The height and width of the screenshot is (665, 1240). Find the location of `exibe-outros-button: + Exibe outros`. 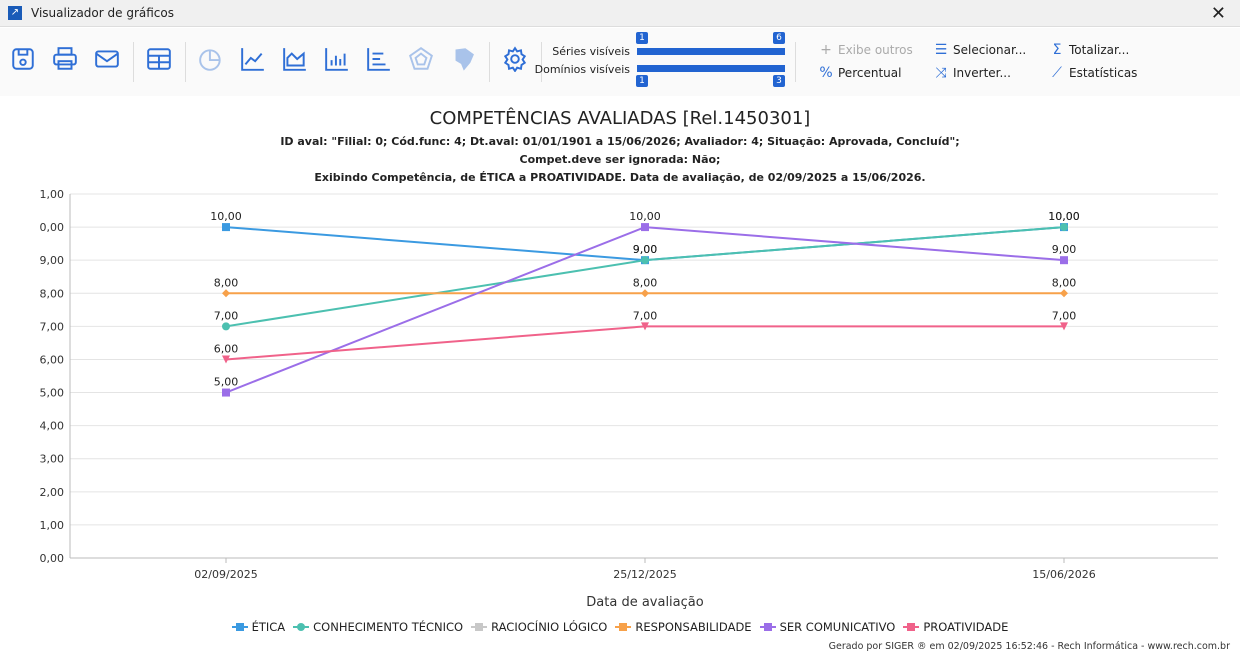

exibe-outros-button: + Exibe outros is located at coordinates (866, 50).